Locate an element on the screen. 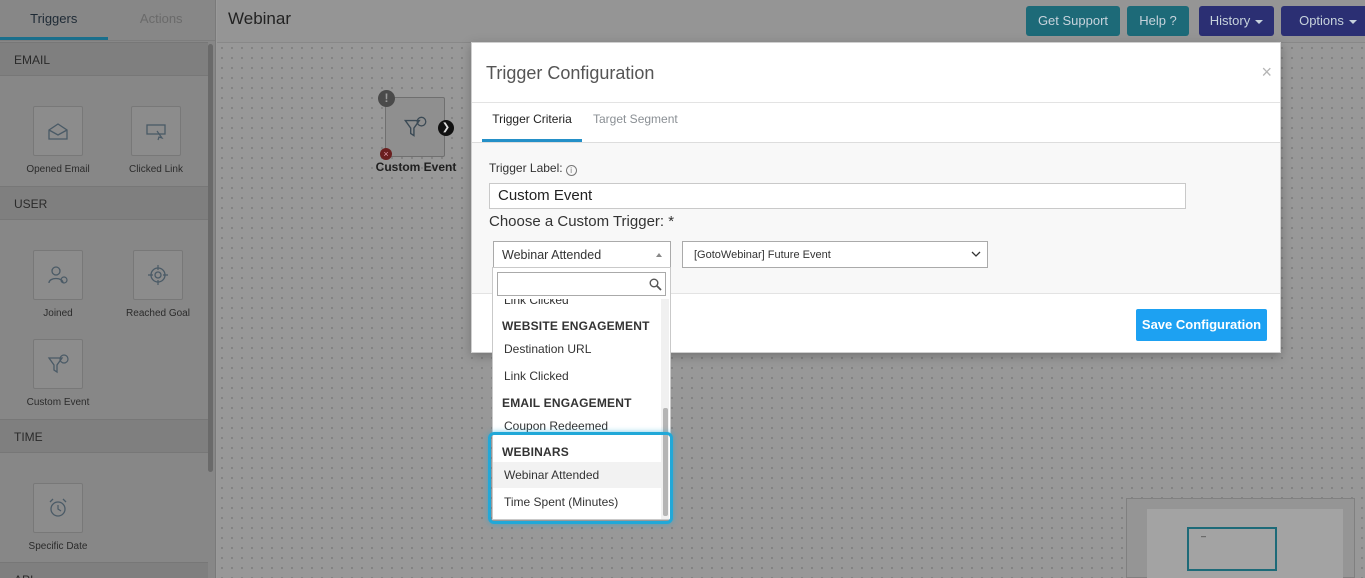 The height and width of the screenshot is (578, 1365). option-link-clicked: Link Clicked is located at coordinates (577, 376).